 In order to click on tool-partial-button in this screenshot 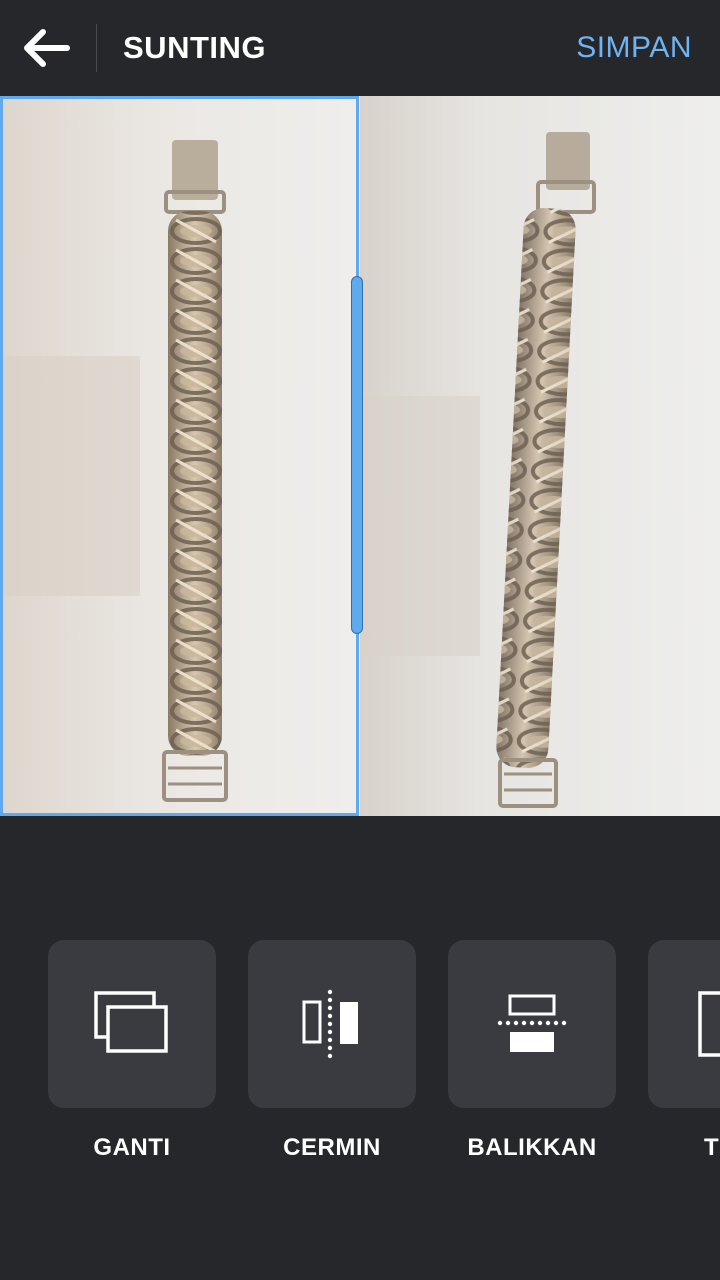, I will do `click(684, 1024)`.